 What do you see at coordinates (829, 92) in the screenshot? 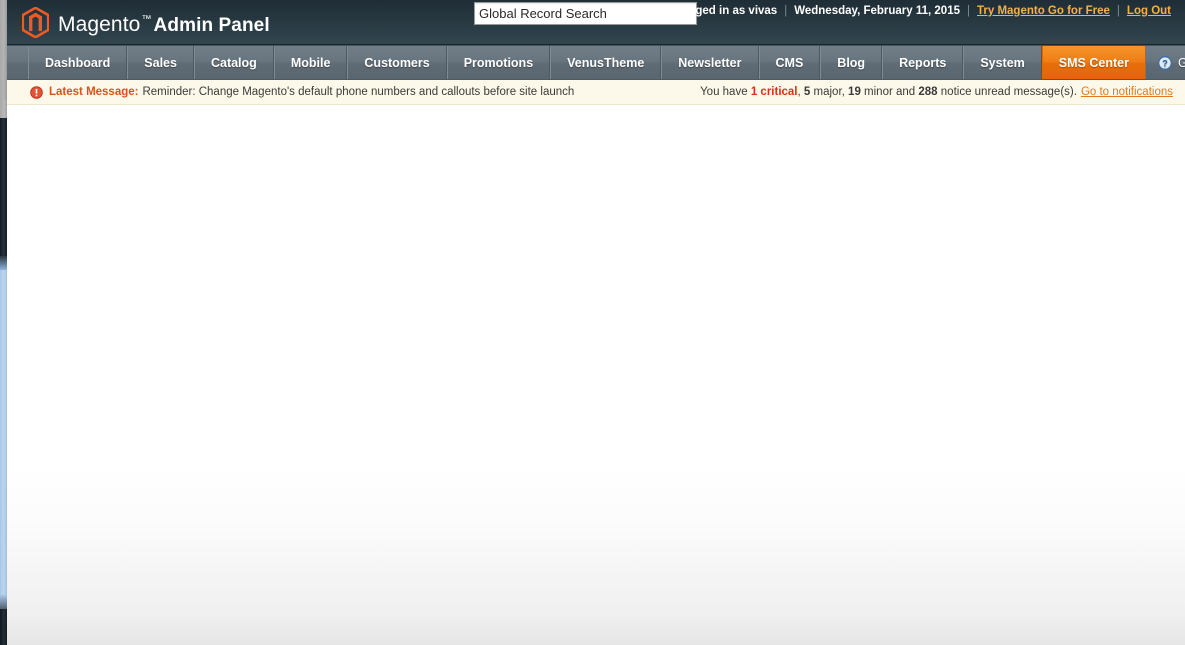
I see `major-word: major,` at bounding box center [829, 92].